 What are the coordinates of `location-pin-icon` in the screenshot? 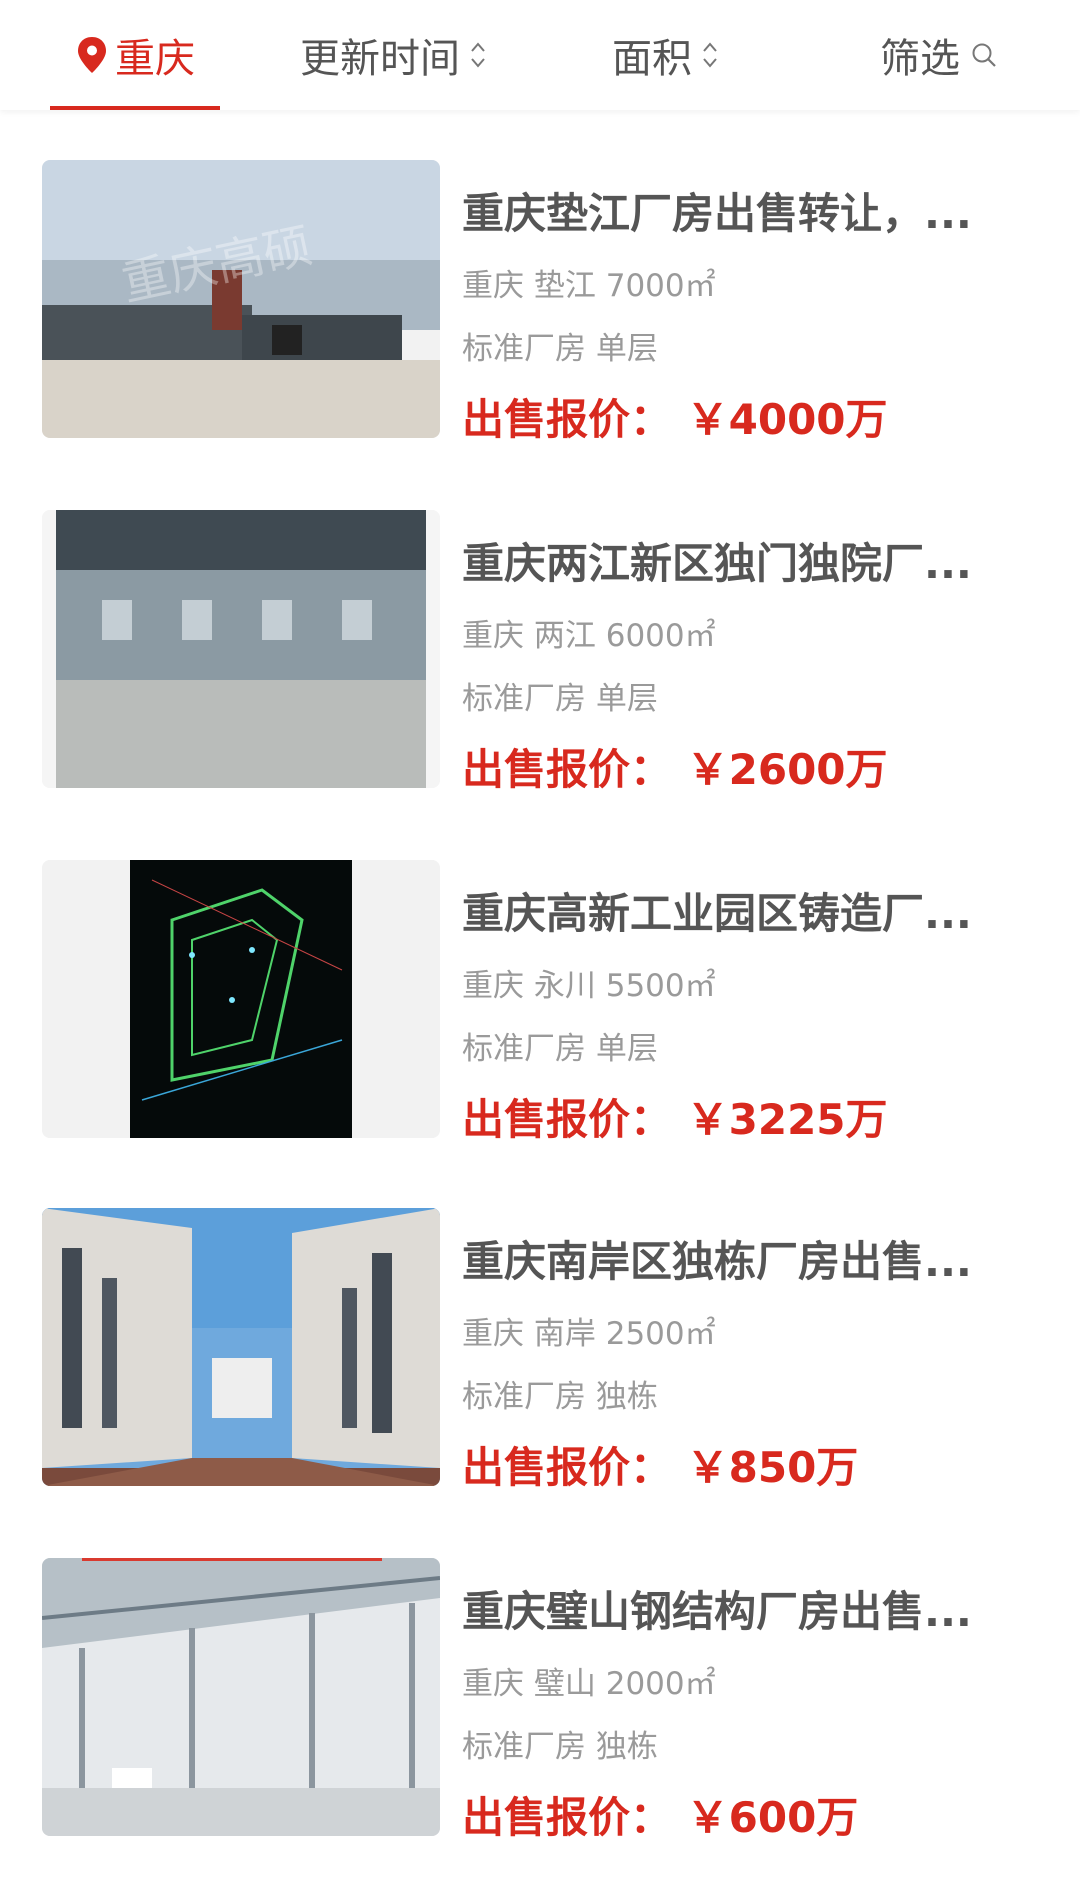 It's located at (92, 55).